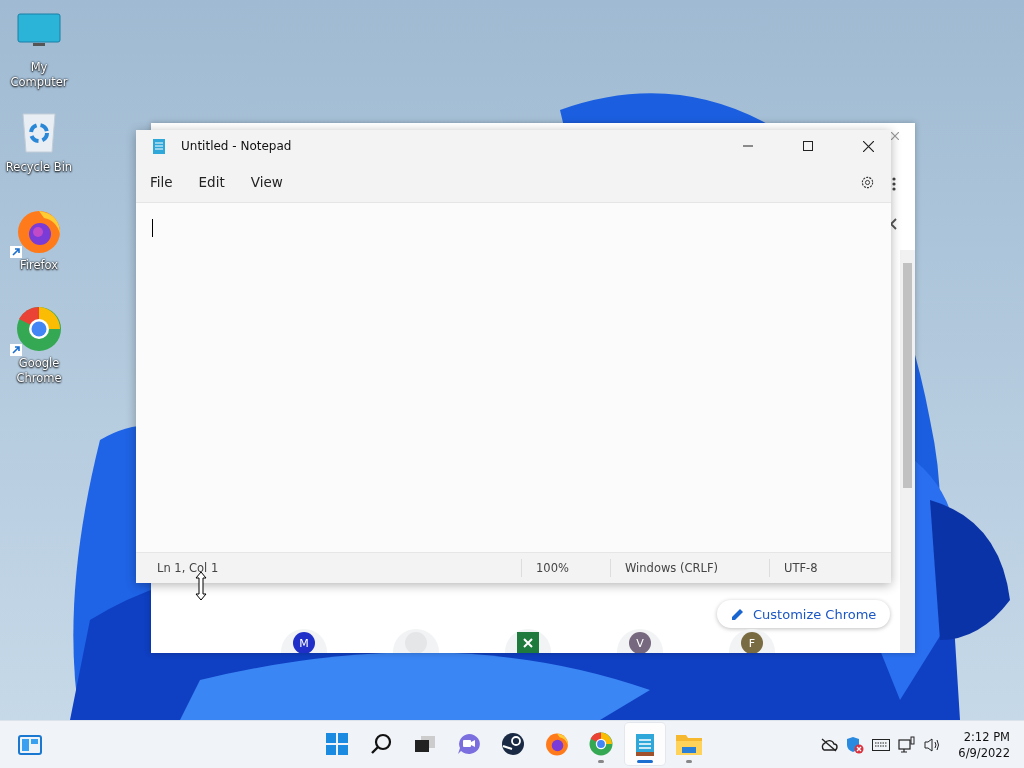 This screenshot has width=1024, height=768. What do you see at coordinates (804, 614) in the screenshot?
I see `customize-chrome-button: Customize Chrome` at bounding box center [804, 614].